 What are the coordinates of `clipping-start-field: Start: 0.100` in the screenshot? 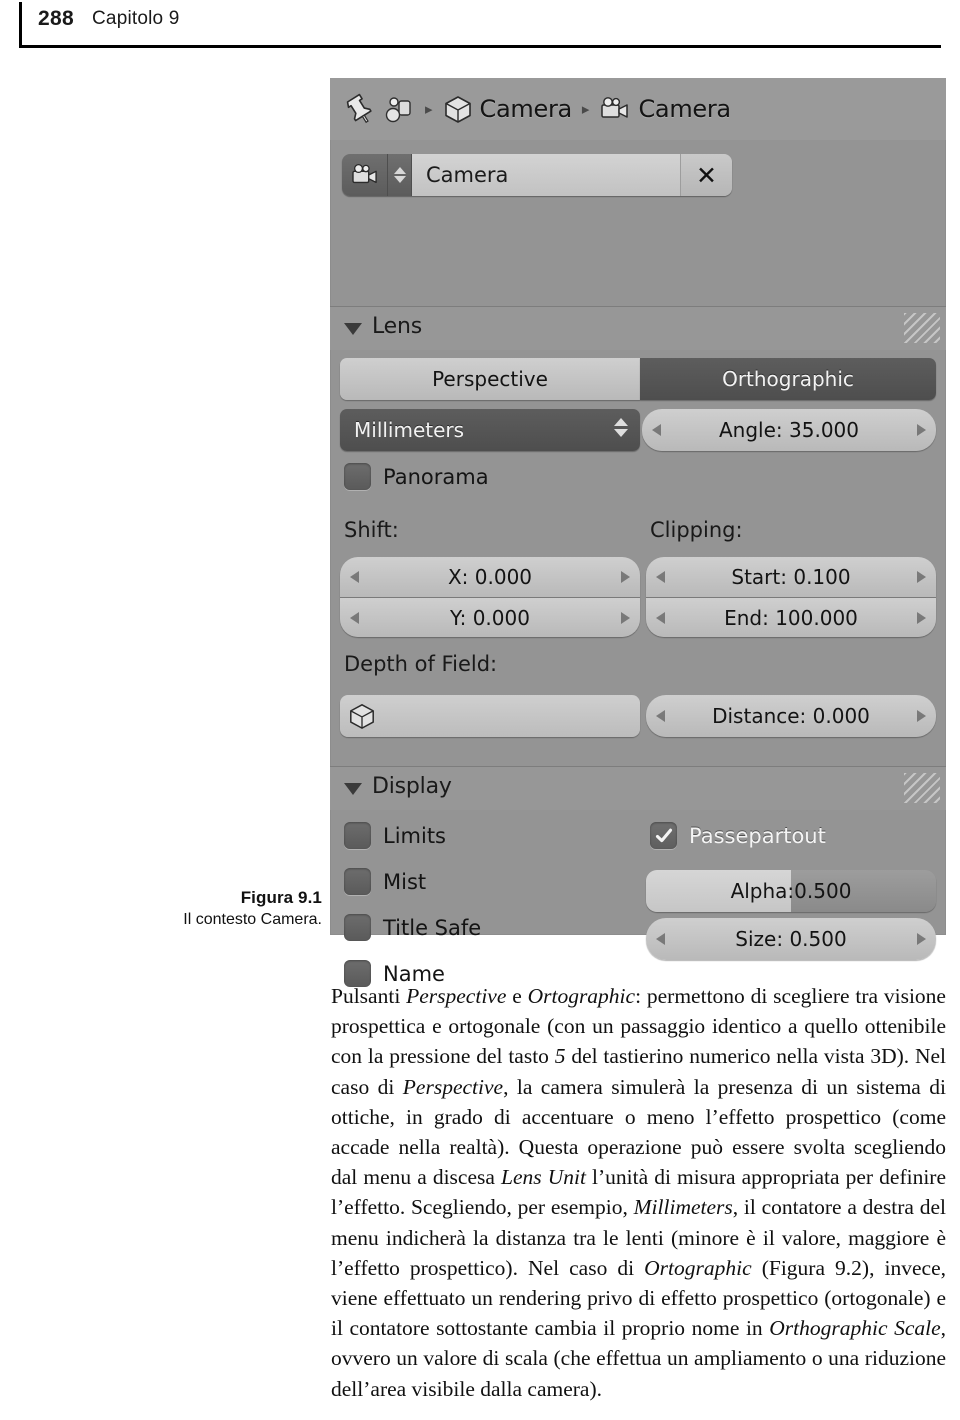 It's located at (791, 577).